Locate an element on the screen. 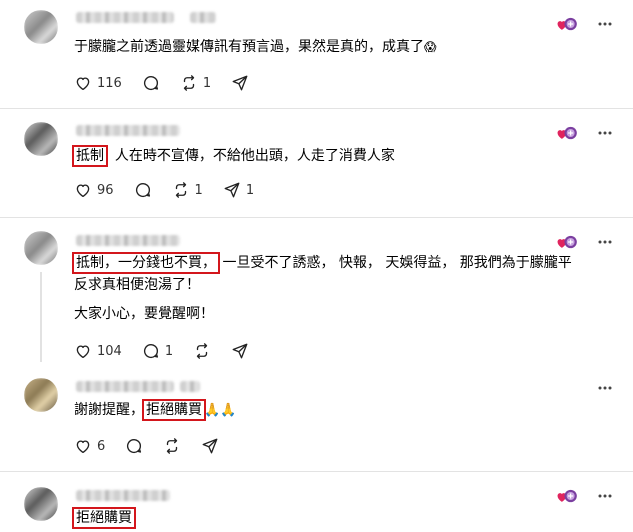 Image resolution: width=633 pixels, height=532 pixels. comment-button: 1 is located at coordinates (157, 351).